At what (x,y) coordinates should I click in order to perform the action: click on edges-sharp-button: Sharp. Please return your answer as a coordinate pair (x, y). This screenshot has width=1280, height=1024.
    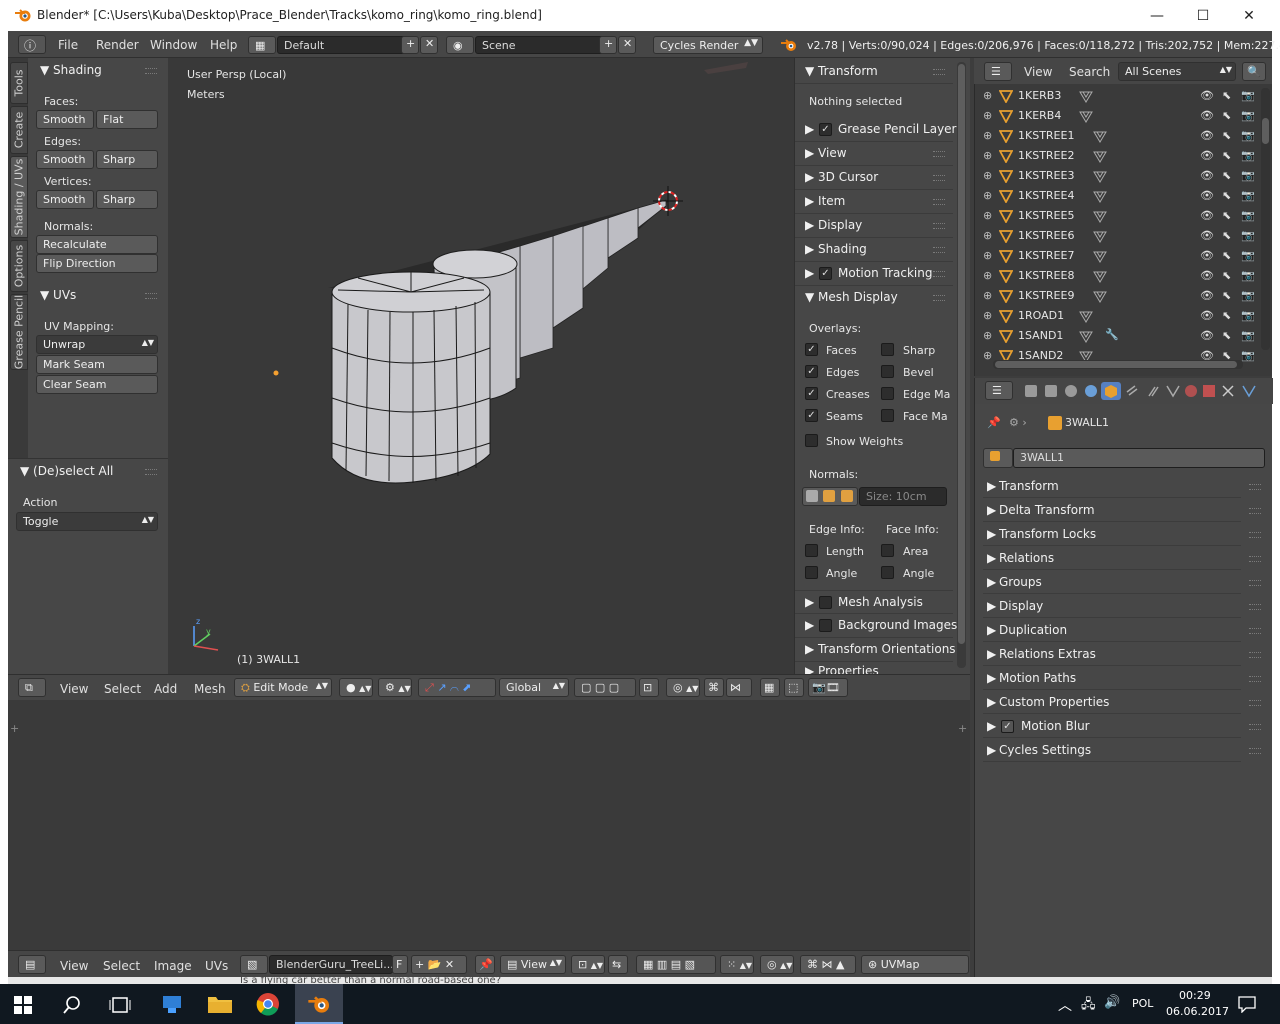
    Looking at the image, I should click on (127, 159).